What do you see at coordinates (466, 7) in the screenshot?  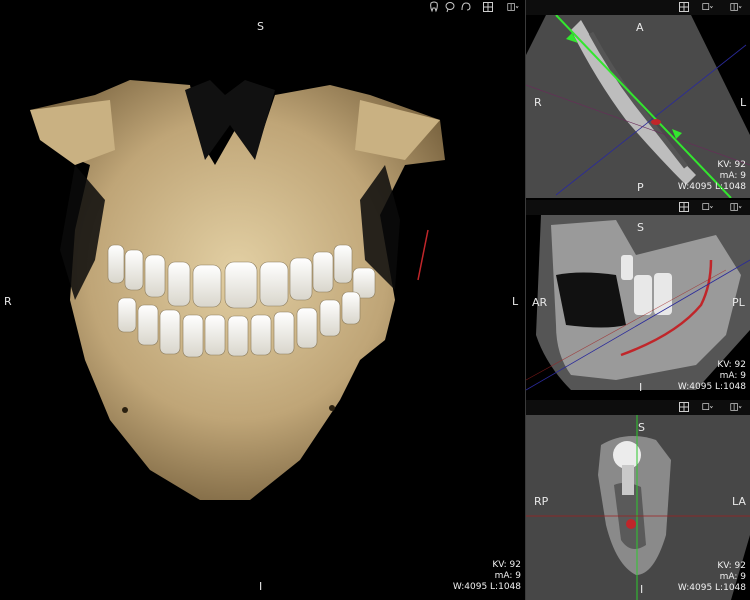 I see `curve-icon` at bounding box center [466, 7].